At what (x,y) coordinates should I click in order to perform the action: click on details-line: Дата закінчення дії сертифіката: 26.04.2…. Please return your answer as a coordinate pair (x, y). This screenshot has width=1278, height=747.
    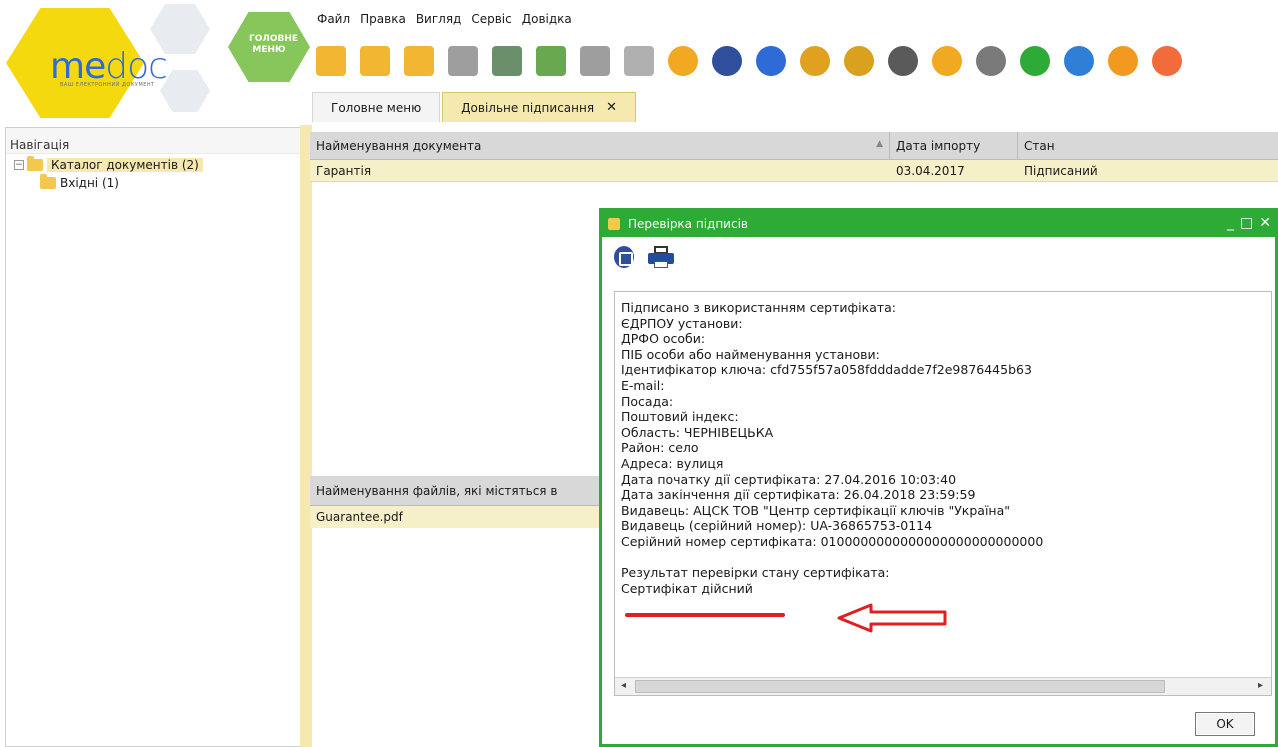
    Looking at the image, I should click on (798, 495).